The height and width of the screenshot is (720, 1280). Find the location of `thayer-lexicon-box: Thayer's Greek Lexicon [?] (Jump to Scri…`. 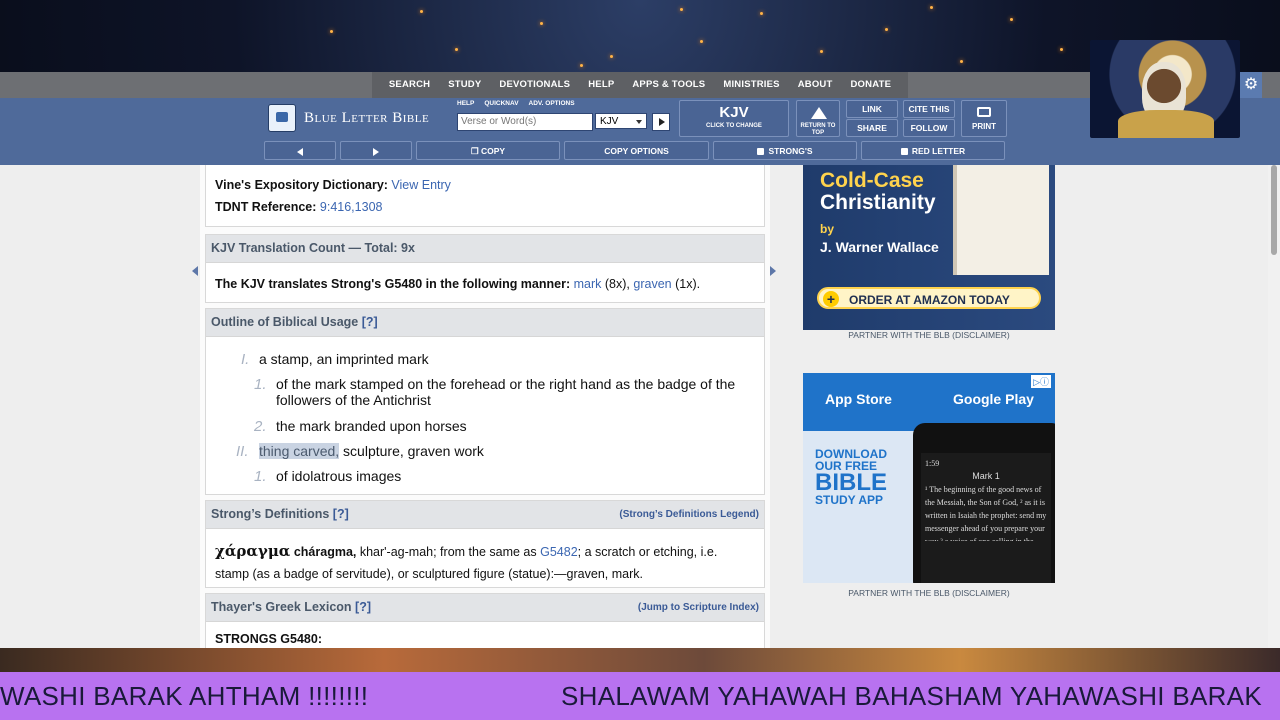

thayer-lexicon-box: Thayer's Greek Lexicon [?] (Jump to Scri… is located at coordinates (485, 620).